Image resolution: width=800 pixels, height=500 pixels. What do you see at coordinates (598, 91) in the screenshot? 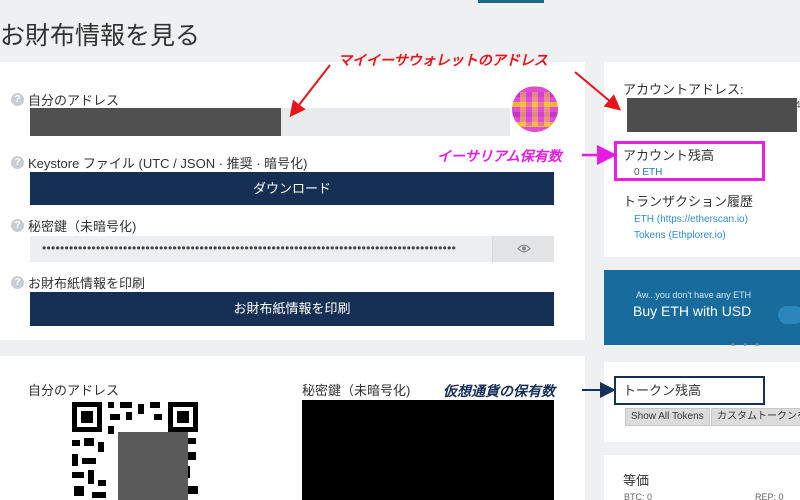
I see `arrow-to-account-address` at bounding box center [598, 91].